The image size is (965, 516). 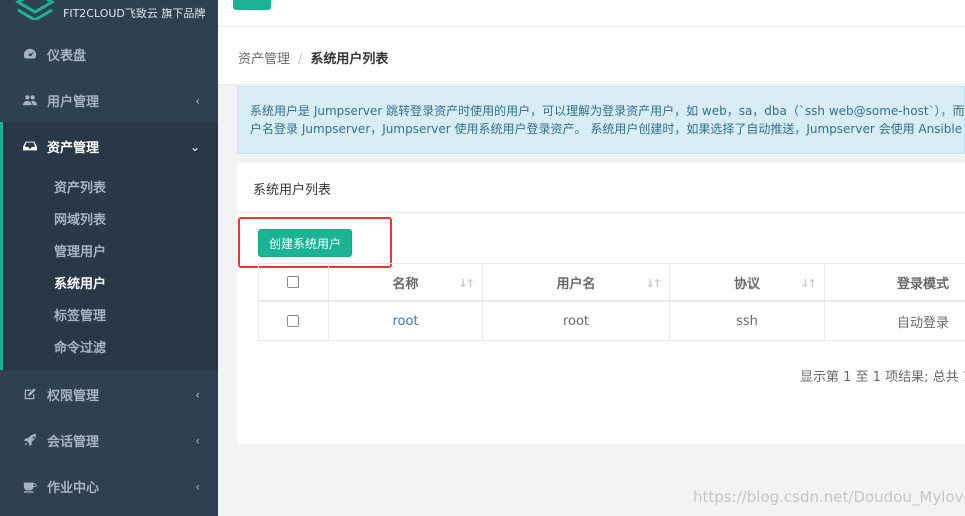 What do you see at coordinates (882, 377) in the screenshot?
I see `pagination-info: 显示第 1 至 1 项结果; 总共 1` at bounding box center [882, 377].